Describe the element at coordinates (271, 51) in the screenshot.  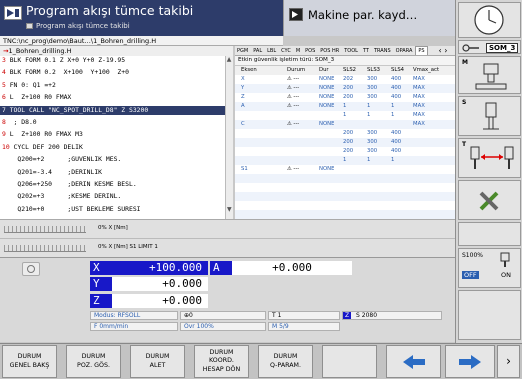
I see `tab-lbl: LBL` at that location.